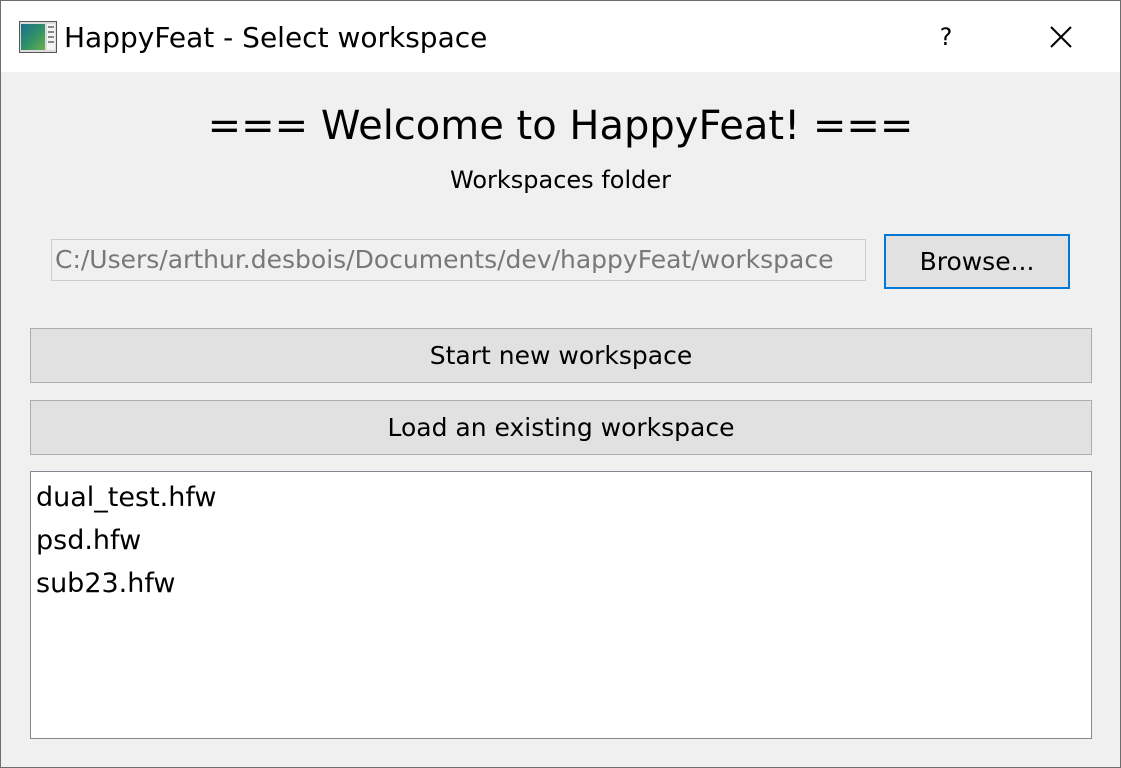  I want to click on close-icon, so click(1061, 37).